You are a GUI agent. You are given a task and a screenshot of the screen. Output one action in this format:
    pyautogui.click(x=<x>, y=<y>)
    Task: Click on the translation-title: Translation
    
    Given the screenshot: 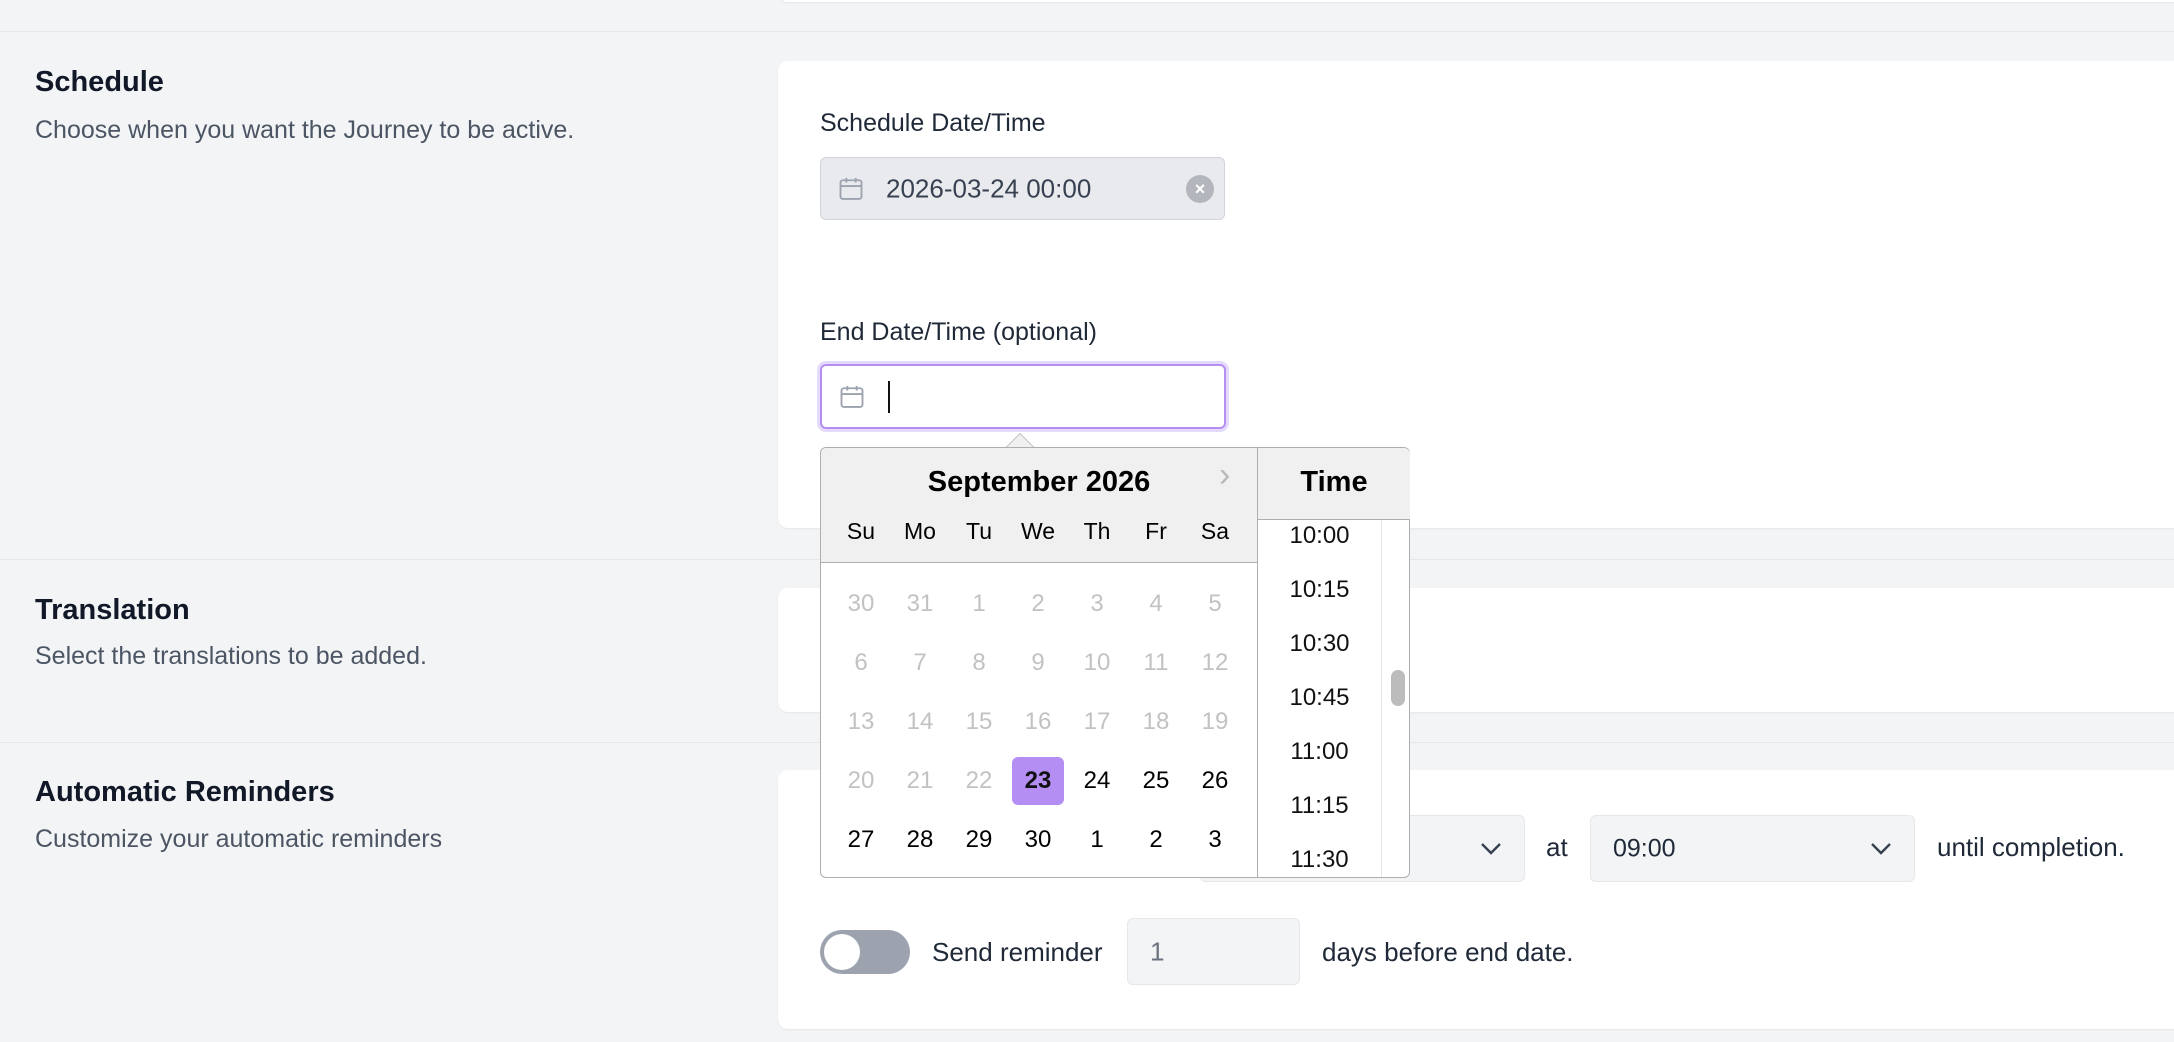 What is the action you would take?
    pyautogui.click(x=112, y=610)
    